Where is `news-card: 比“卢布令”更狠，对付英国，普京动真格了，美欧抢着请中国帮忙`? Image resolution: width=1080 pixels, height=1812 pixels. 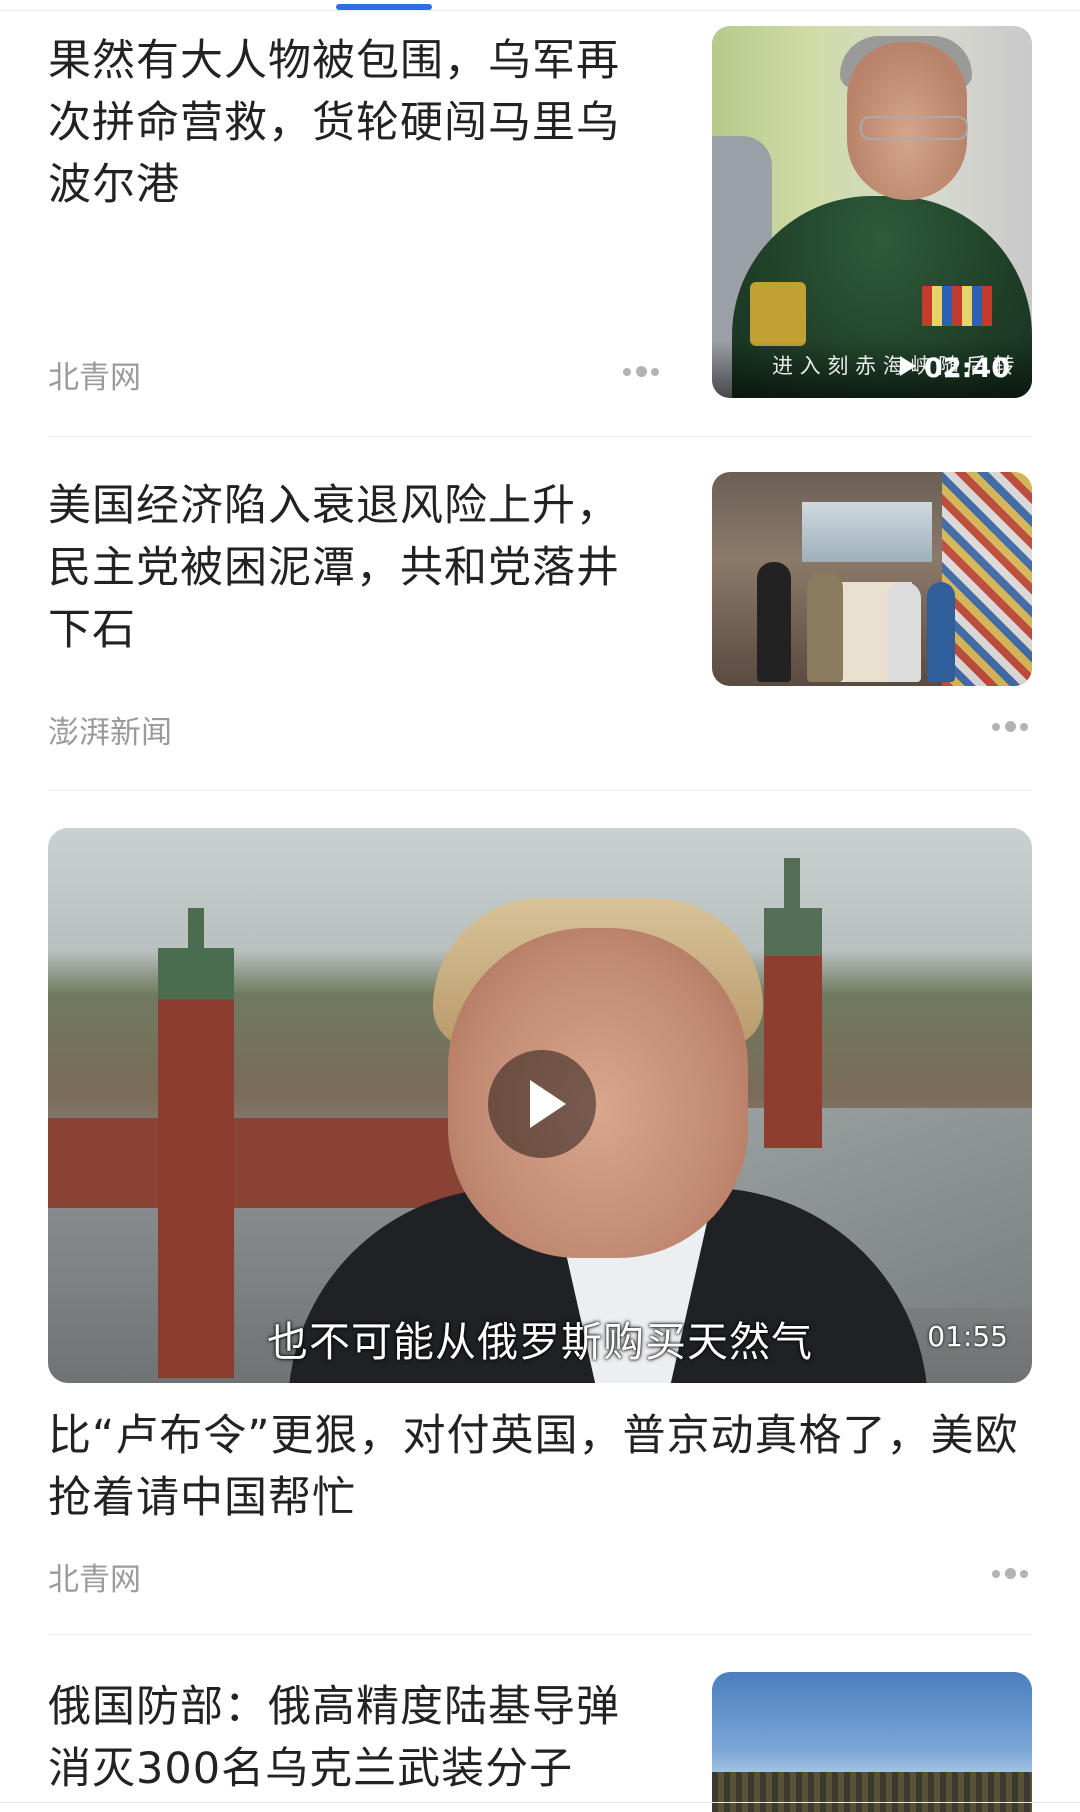 news-card: 比“卢布令”更狠，对付英国，普京动真格了，美欧抢着请中国帮忙 is located at coordinates (540, 1467).